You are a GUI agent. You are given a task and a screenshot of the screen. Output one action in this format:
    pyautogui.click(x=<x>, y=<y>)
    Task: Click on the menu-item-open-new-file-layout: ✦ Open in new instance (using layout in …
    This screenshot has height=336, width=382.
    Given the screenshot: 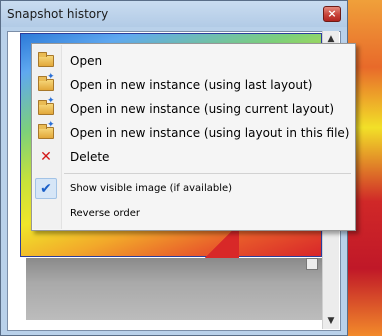 What is the action you would take?
    pyautogui.click(x=193, y=133)
    